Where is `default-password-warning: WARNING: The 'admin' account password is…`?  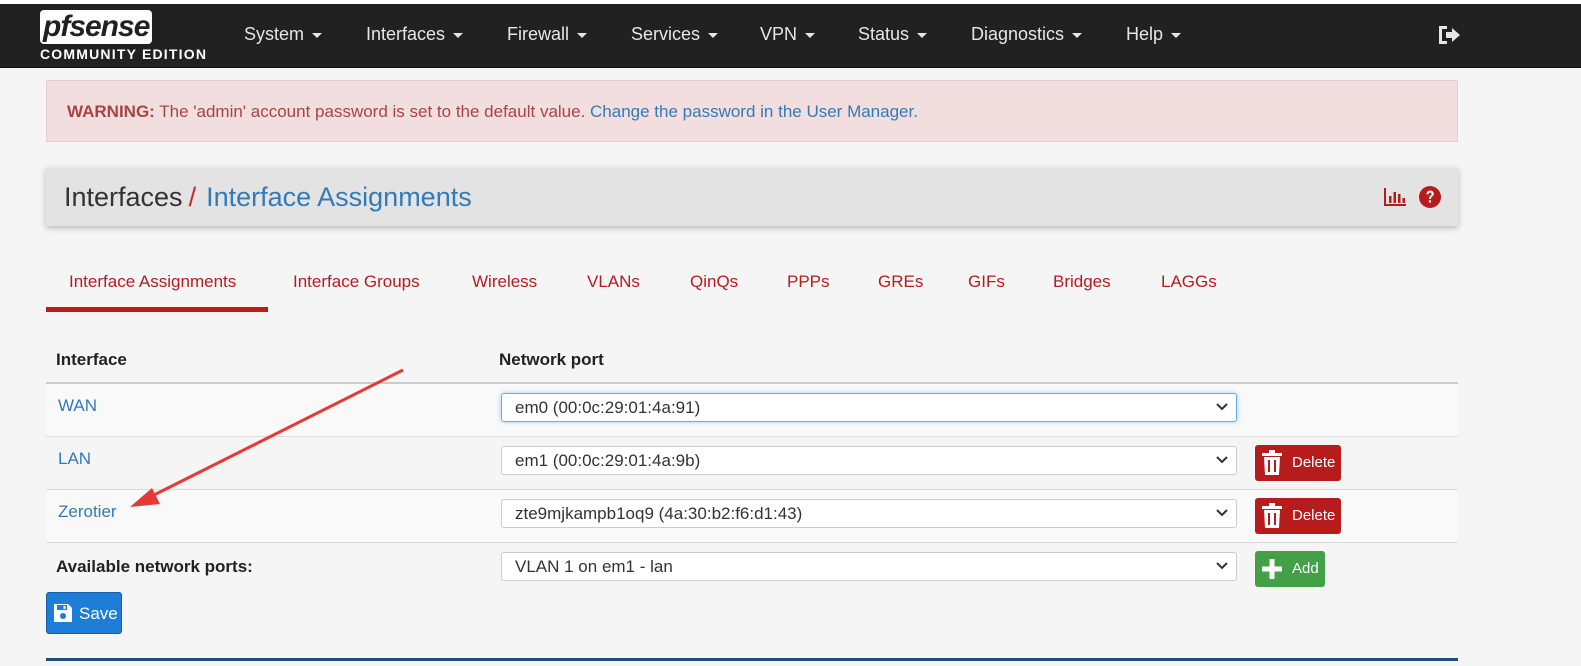
default-password-warning: WARNING: The 'admin' account password is… is located at coordinates (752, 111).